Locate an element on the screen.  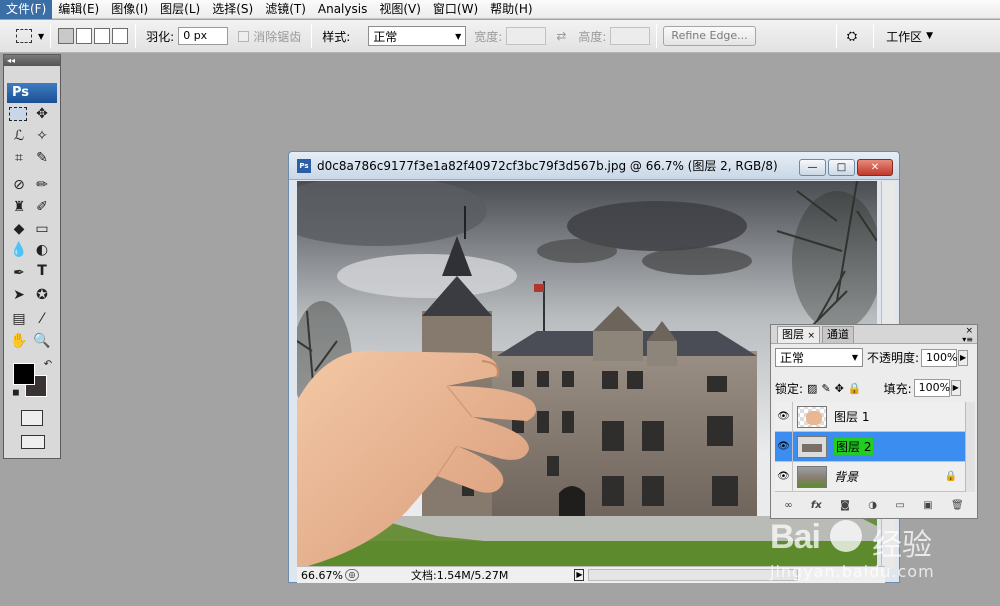
swap-colors-icon: ↶ is located at coordinates (48, 365).